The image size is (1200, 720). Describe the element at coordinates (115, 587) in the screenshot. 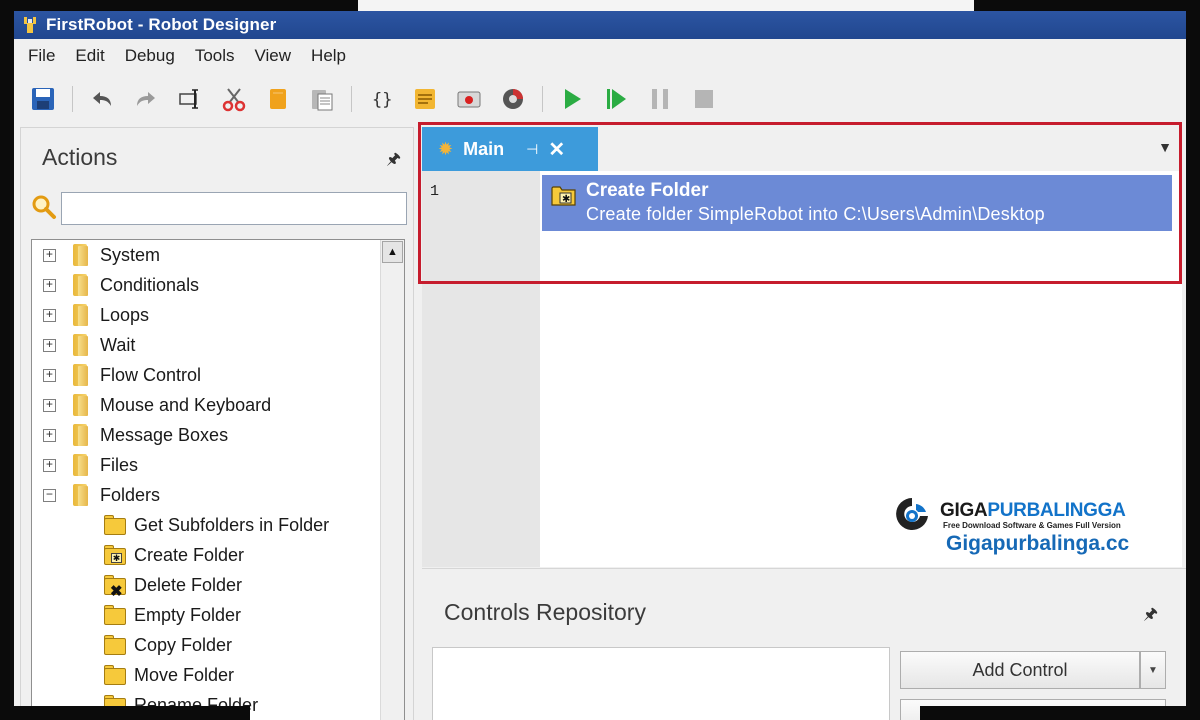

I see `delete-folder-icon: ✖` at that location.